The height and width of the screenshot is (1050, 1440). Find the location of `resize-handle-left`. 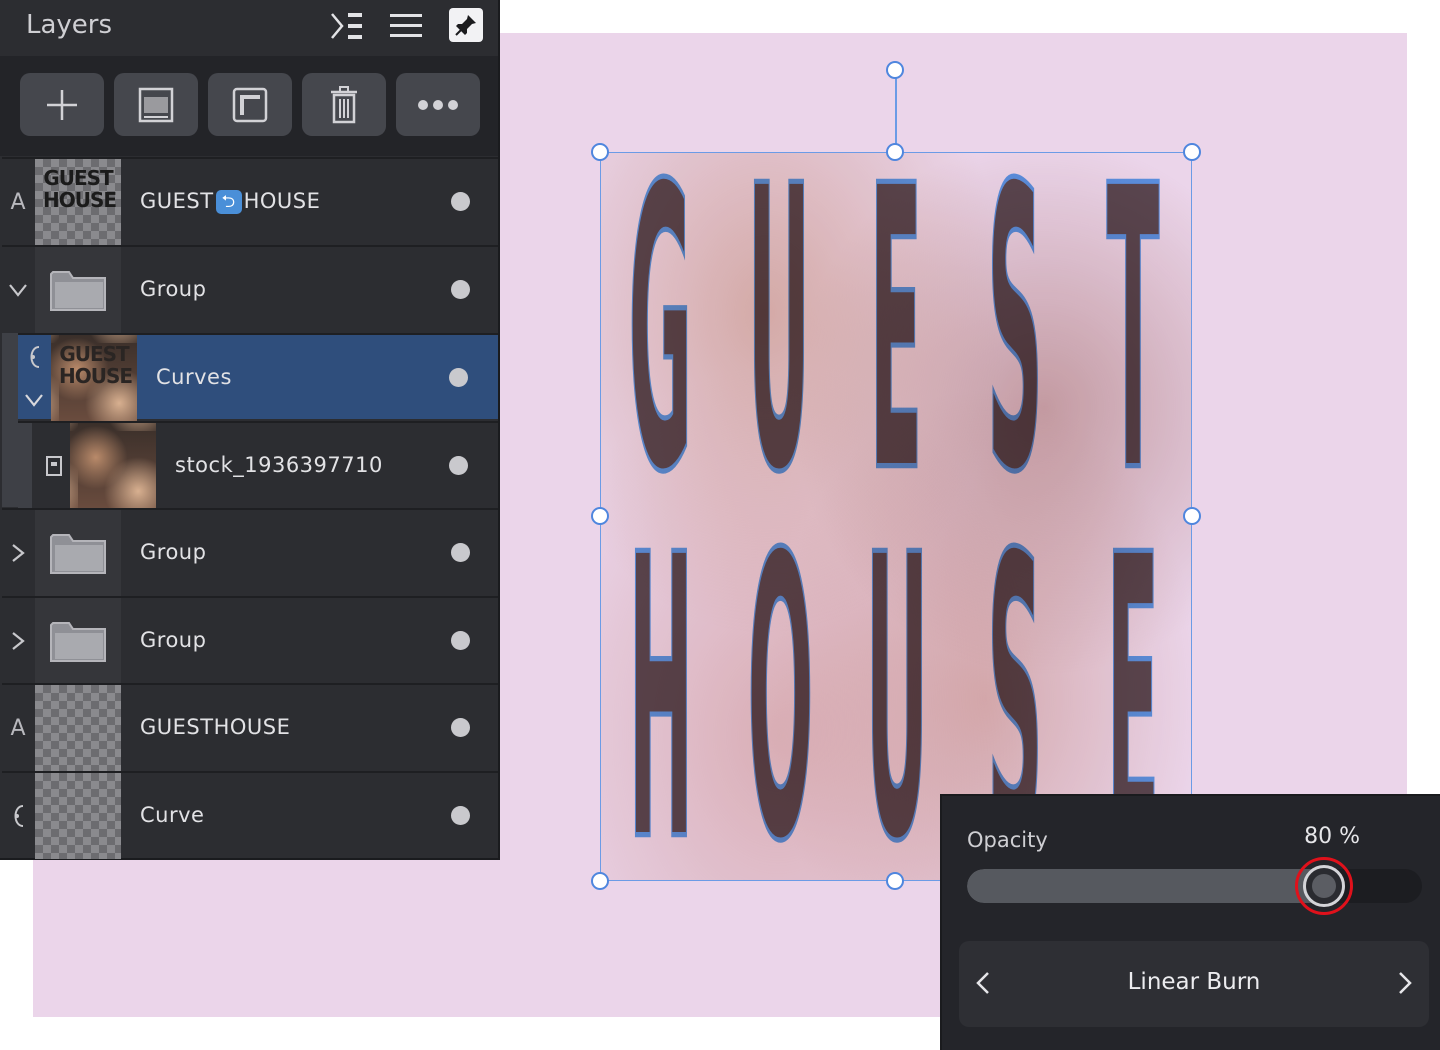

resize-handle-left is located at coordinates (600, 516).